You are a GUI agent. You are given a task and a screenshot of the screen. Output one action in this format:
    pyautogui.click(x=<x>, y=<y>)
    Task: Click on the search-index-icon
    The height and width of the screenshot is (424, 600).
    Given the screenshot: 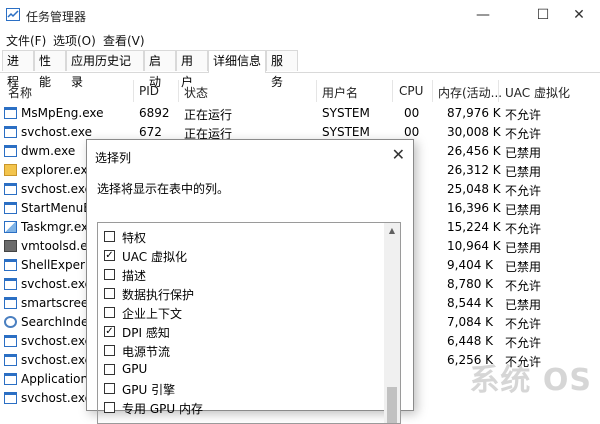 What is the action you would take?
    pyautogui.click(x=10, y=322)
    